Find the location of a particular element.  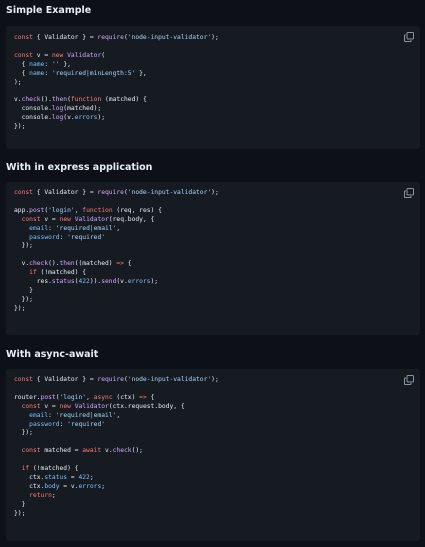

code-line: ctx.status = 422; is located at coordinates (54, 477).